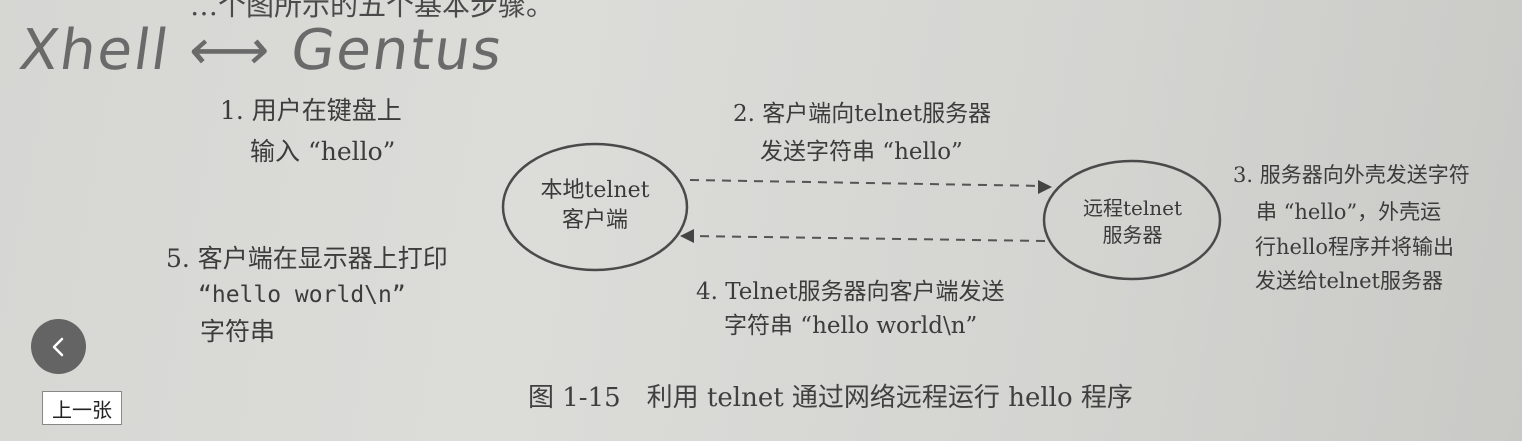  What do you see at coordinates (595, 190) in the screenshot?
I see `client-line1: 本地telnet` at bounding box center [595, 190].